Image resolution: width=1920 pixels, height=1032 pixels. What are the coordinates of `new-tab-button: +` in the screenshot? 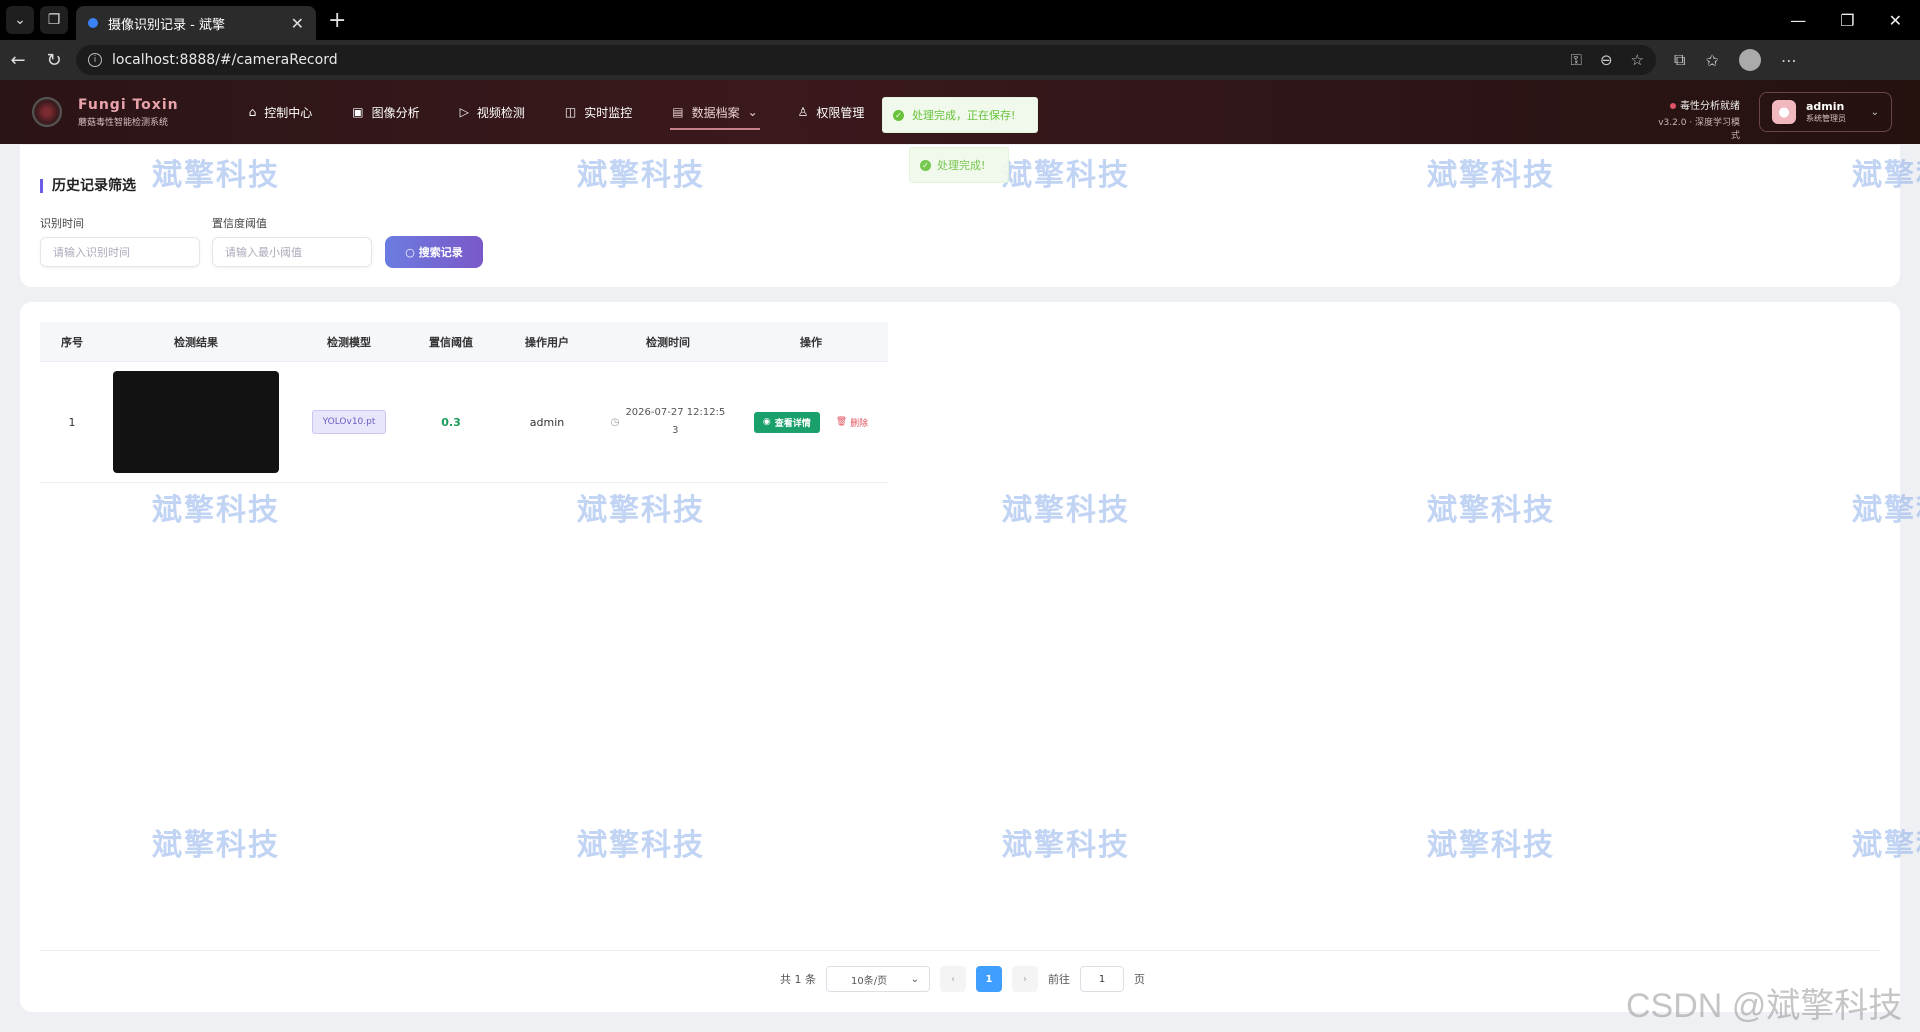 It's located at (337, 20).